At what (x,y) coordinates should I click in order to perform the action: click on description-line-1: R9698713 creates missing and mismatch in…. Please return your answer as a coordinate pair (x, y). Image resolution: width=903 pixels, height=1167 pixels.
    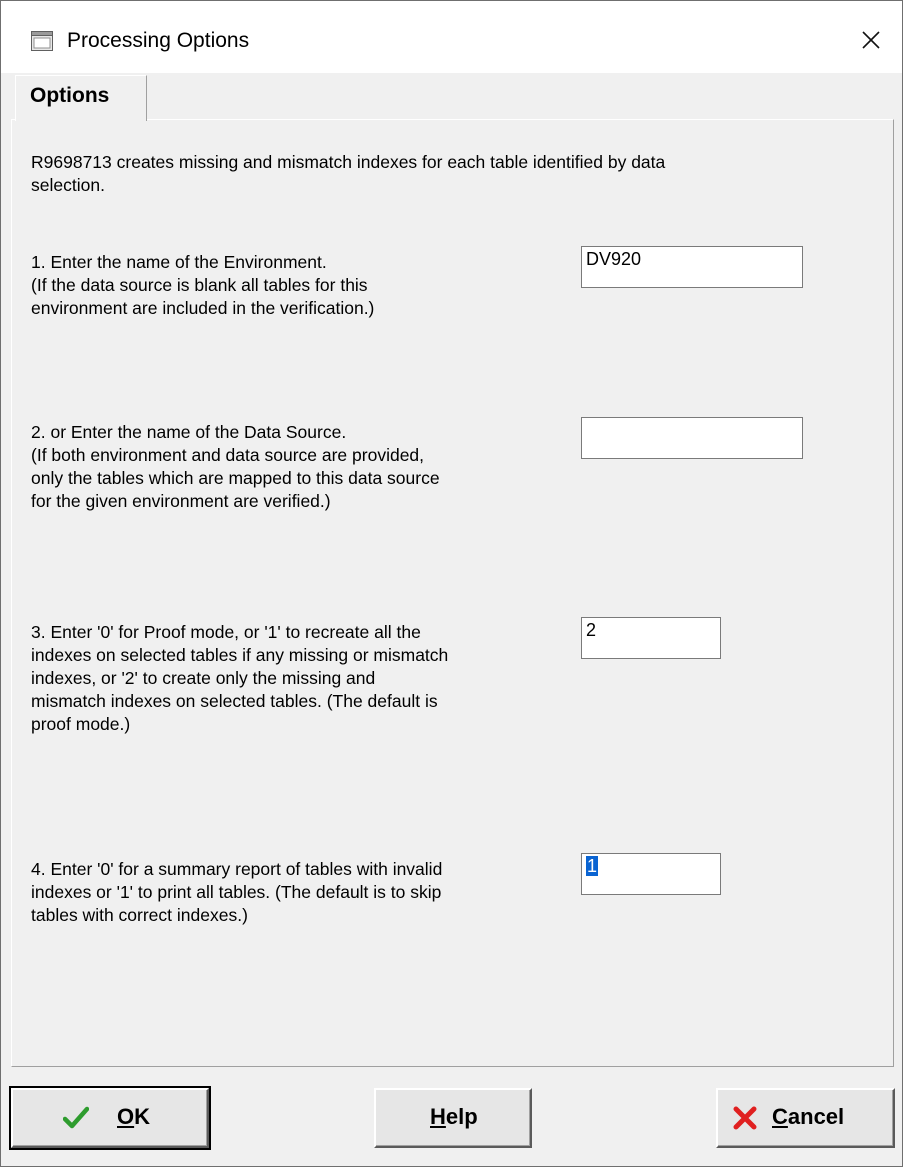
    Looking at the image, I should click on (348, 162).